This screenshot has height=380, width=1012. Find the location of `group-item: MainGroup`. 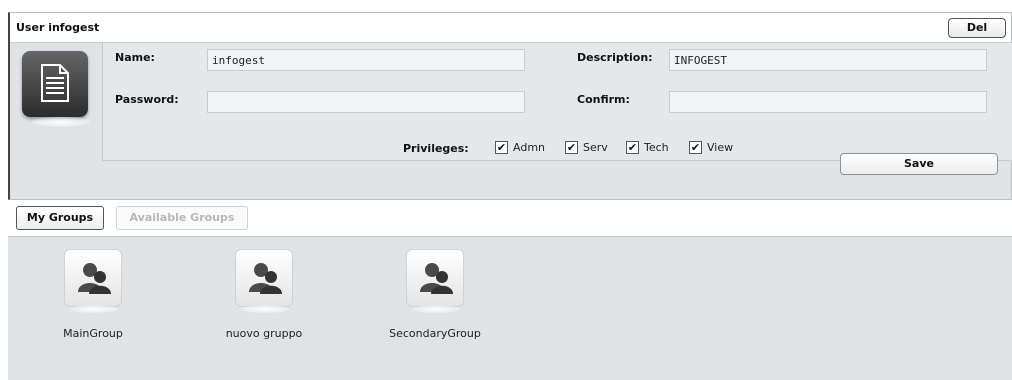

group-item: MainGroup is located at coordinates (95, 299).